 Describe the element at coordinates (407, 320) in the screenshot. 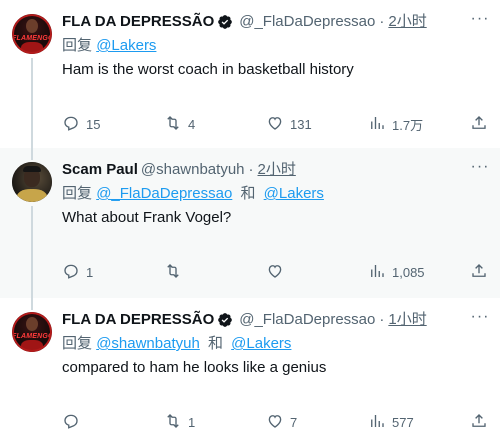

I see `timestamp: 1小时` at that location.